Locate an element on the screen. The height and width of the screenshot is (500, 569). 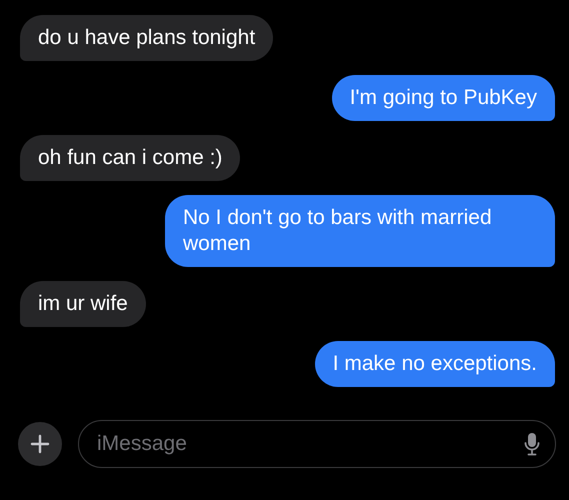
received-message-bubble: do u have plans tonight is located at coordinates (147, 38).